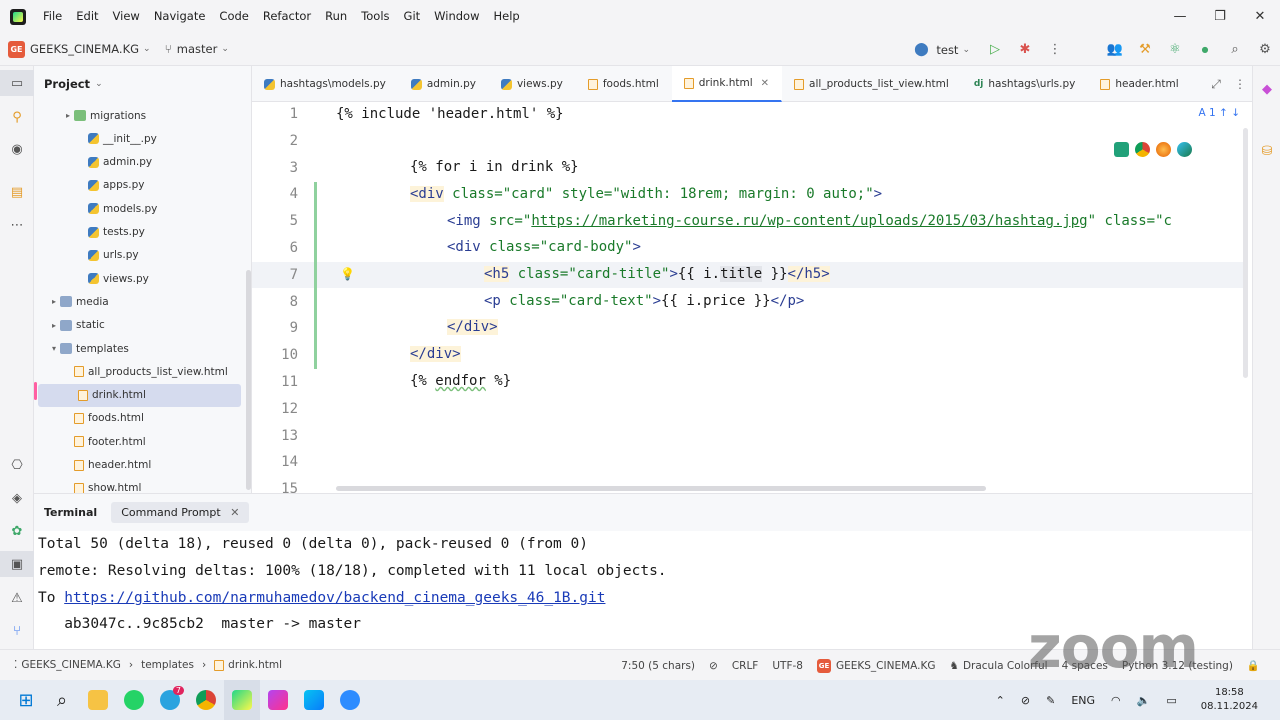  Describe the element at coordinates (138, 465) in the screenshot. I see `tree-item-header-html: header.html` at that location.